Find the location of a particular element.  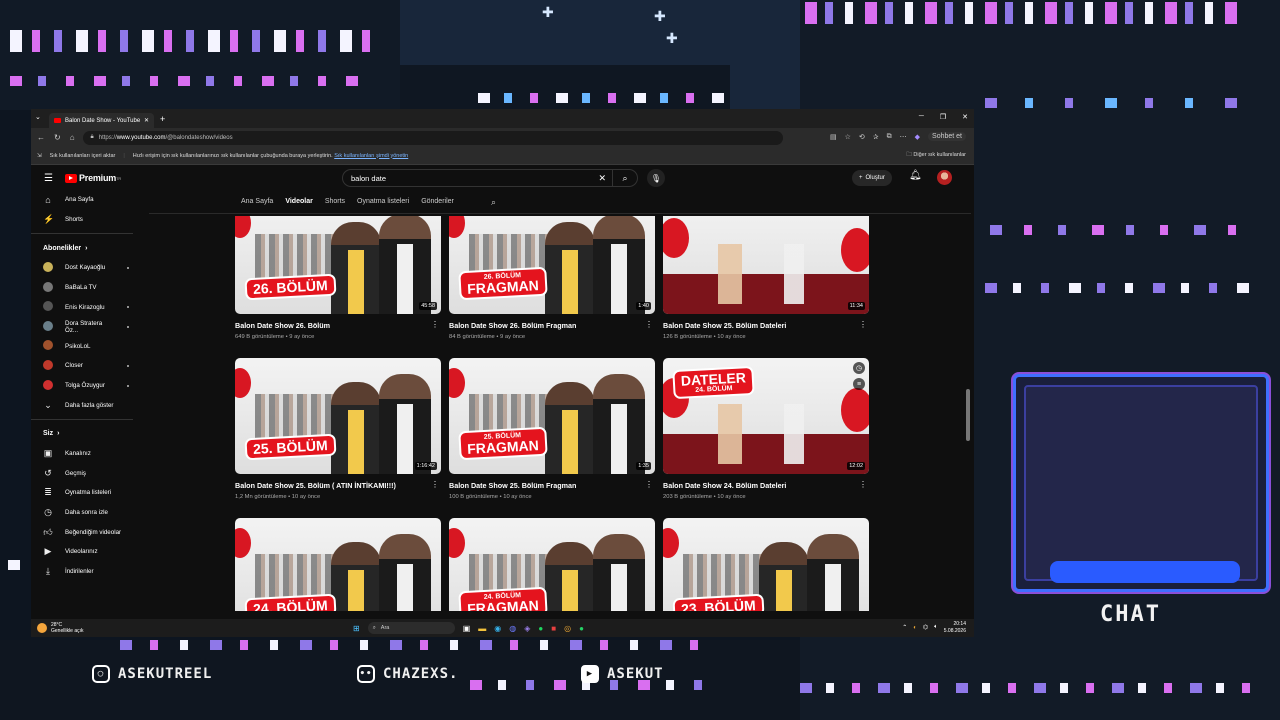

home-browser-icon: ⌂ is located at coordinates (72, 137).